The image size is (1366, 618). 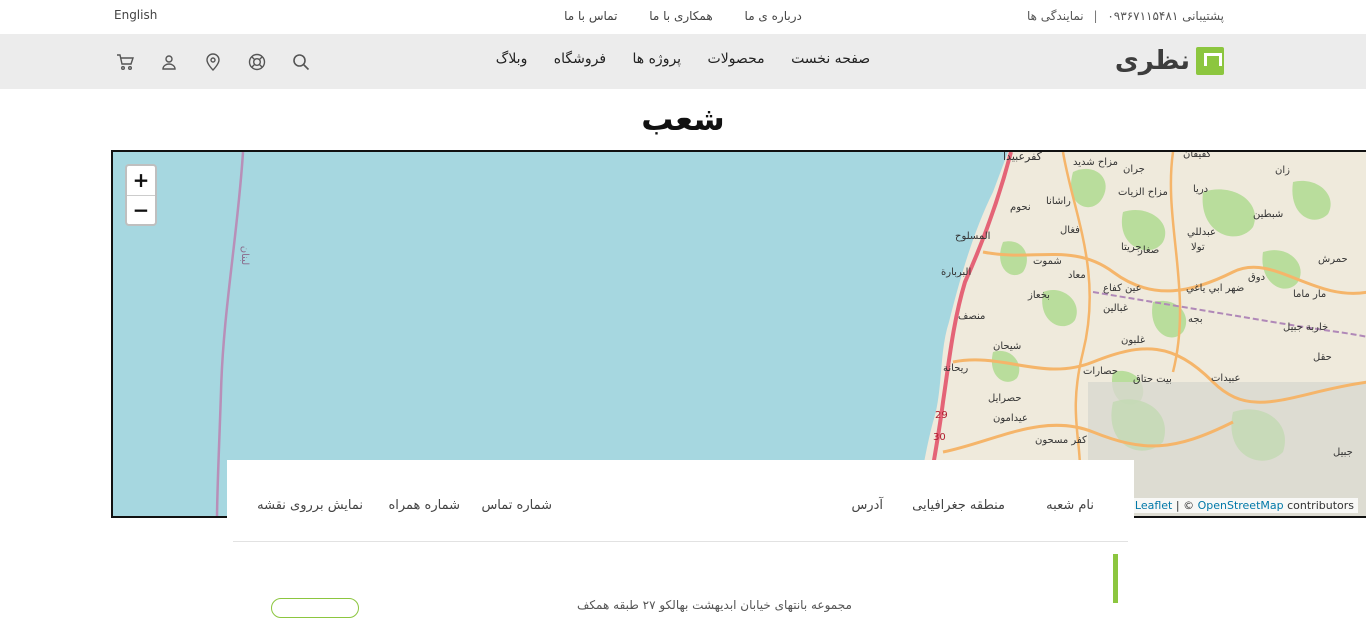 I want to click on nav-projects: پروژه ها, so click(x=657, y=59).